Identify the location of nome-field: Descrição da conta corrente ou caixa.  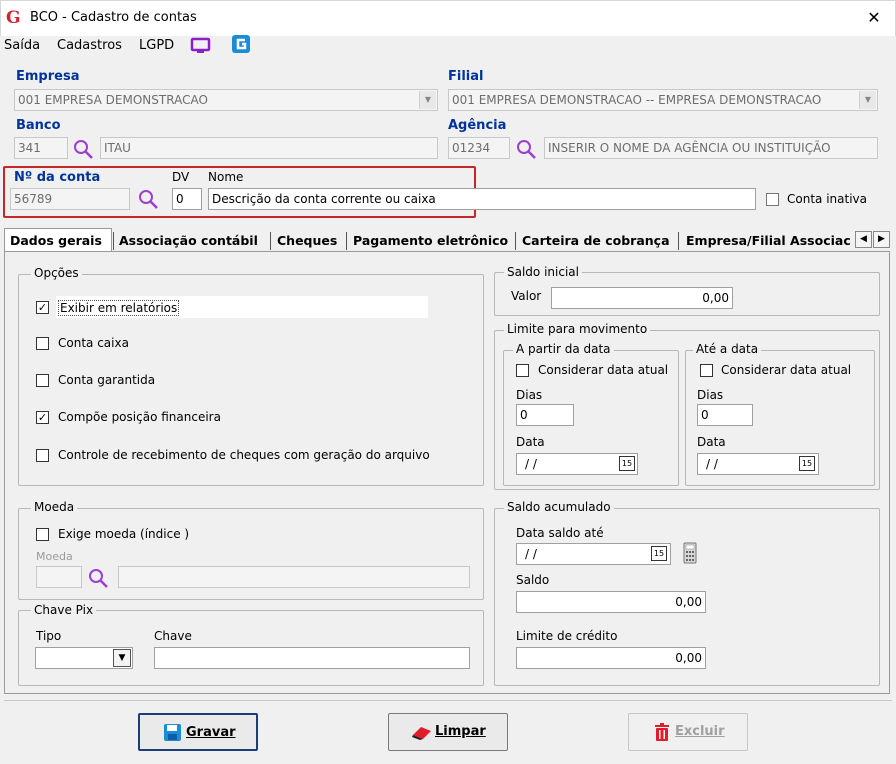
(482, 199).